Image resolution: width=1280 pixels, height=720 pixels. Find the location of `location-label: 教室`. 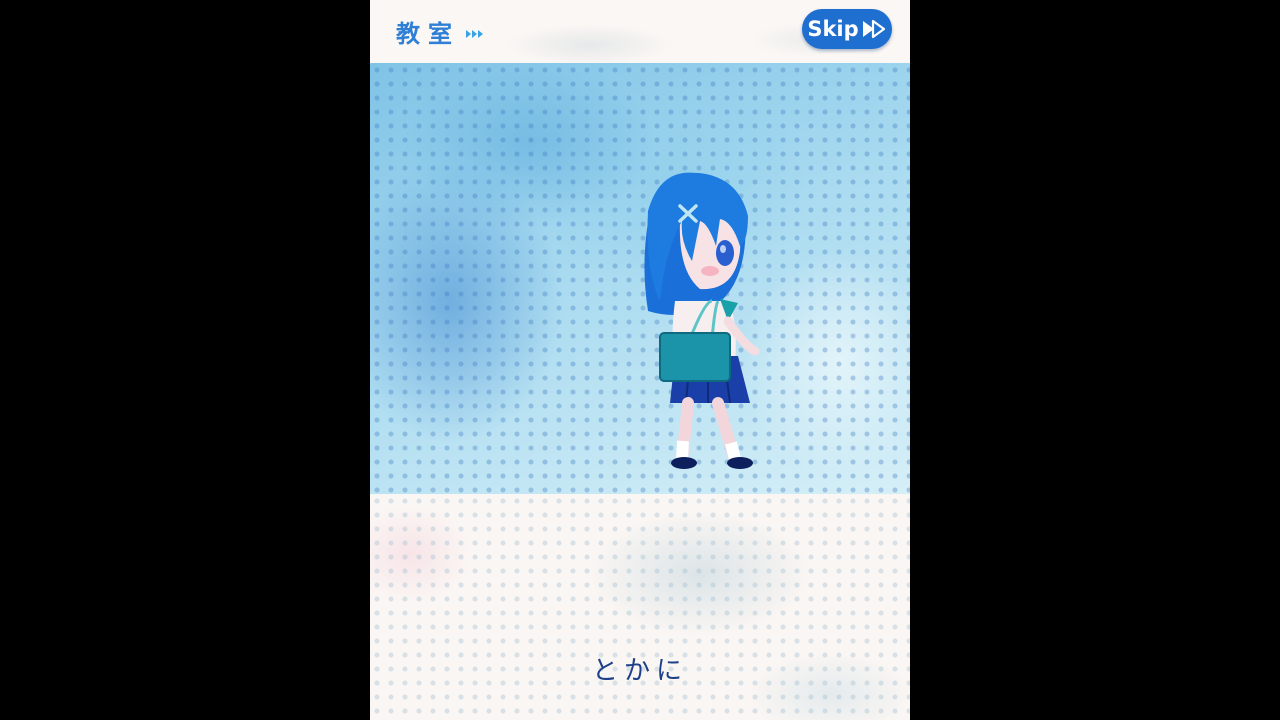

location-label: 教室 is located at coordinates (439, 31).